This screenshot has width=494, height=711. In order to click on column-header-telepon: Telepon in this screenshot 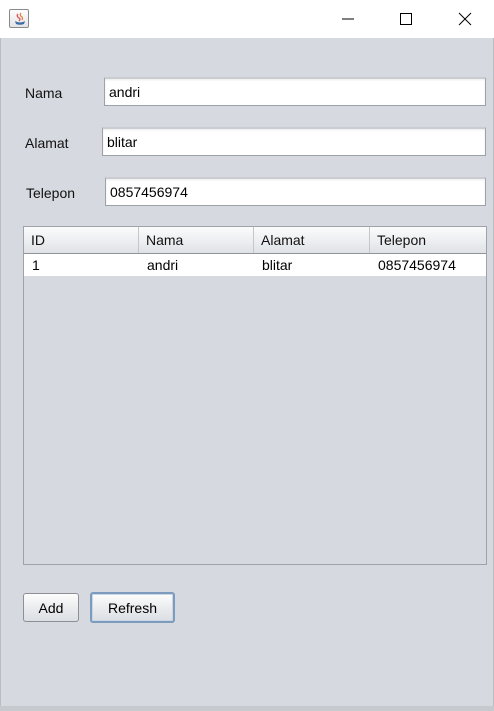, I will do `click(428, 240)`.